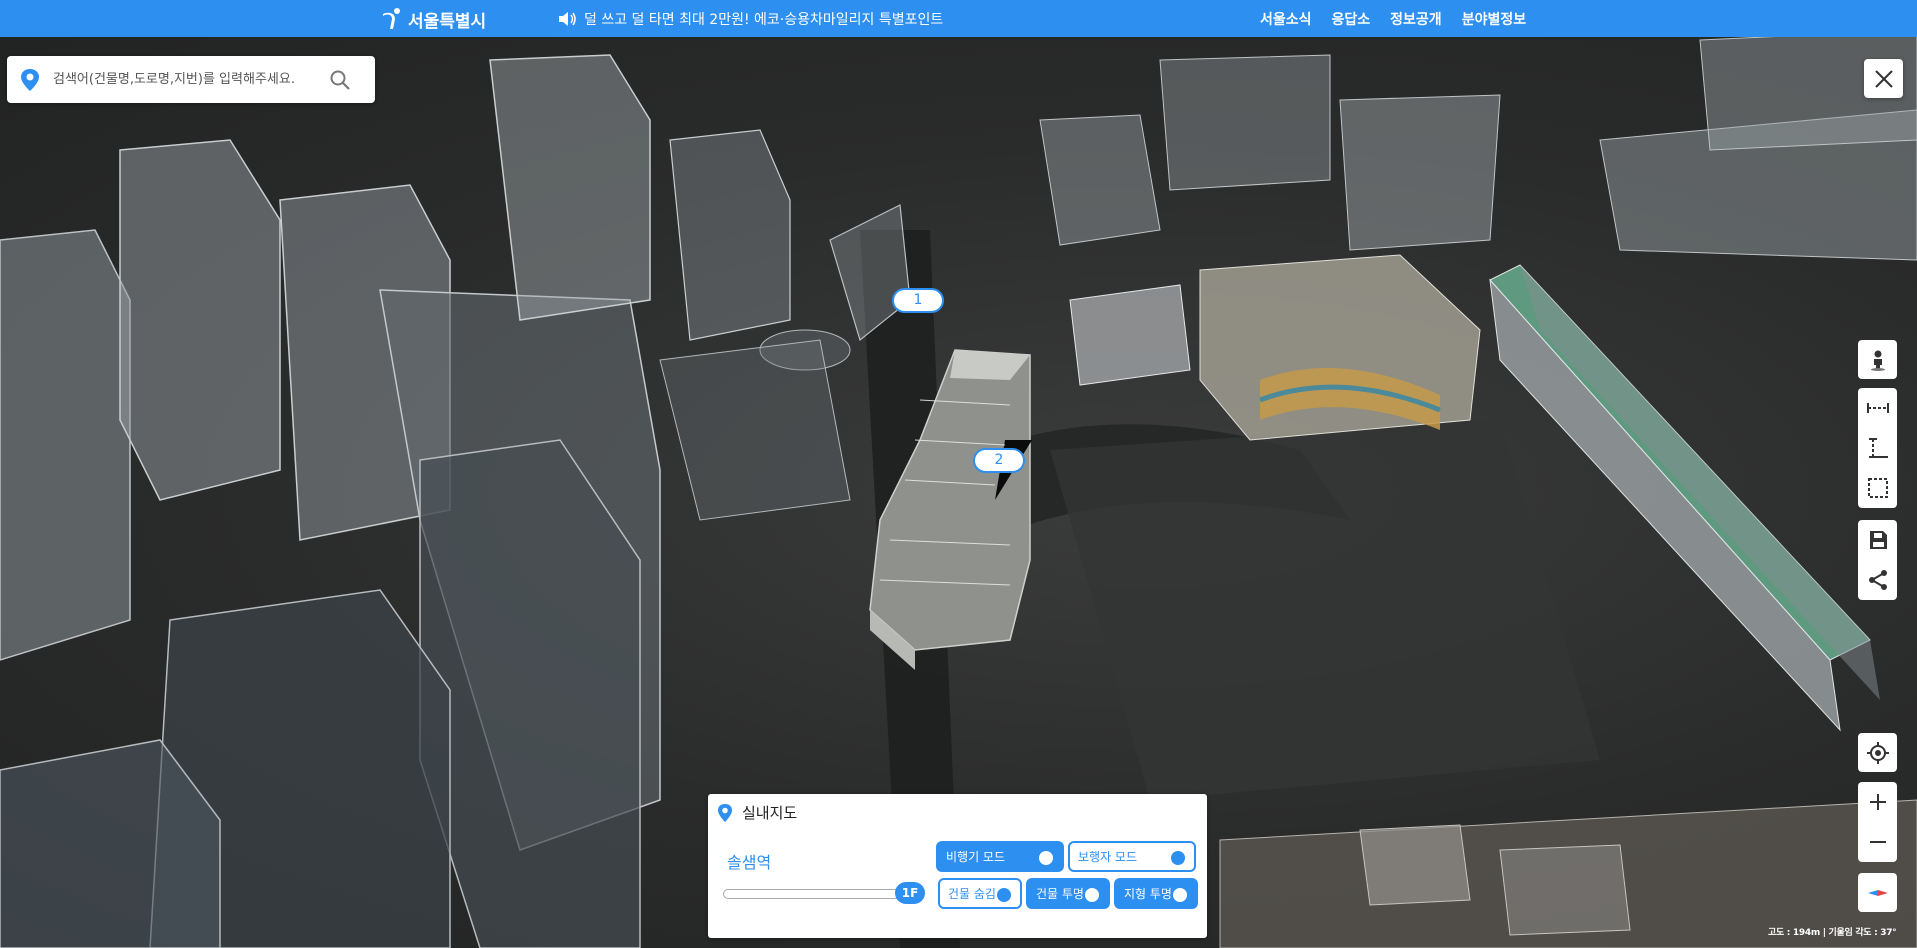  I want to click on my-location-button, so click(1877, 752).